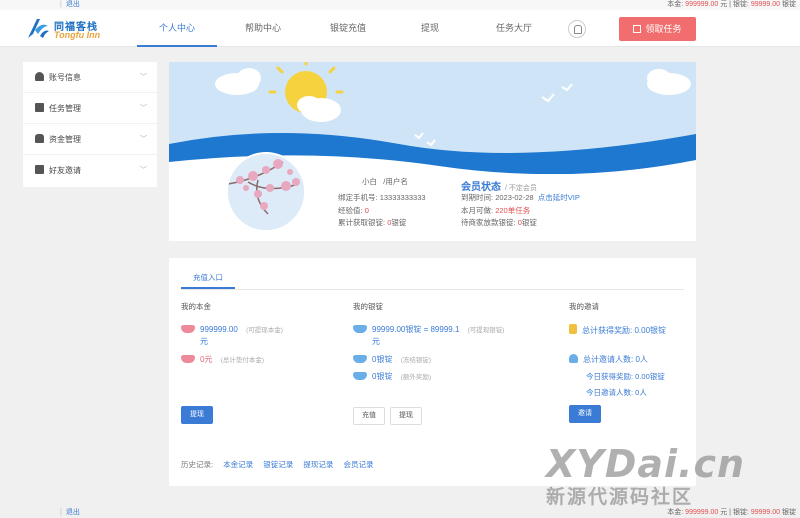 The height and width of the screenshot is (518, 800). Describe the element at coordinates (90, 108) in the screenshot. I see `sidebar-item-tasks: 任务管理 ﹀` at that location.